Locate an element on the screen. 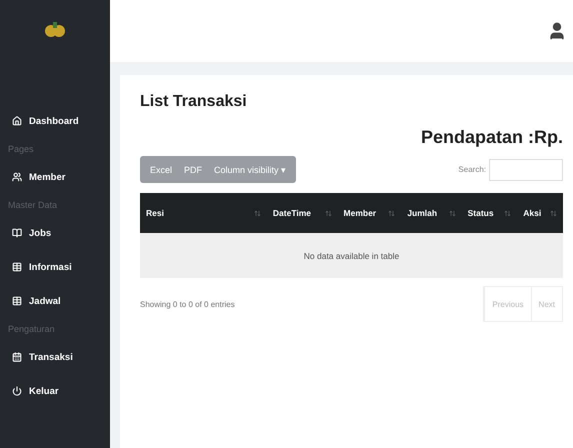 The height and width of the screenshot is (448, 573). card-title: List Transaksi is located at coordinates (194, 102).